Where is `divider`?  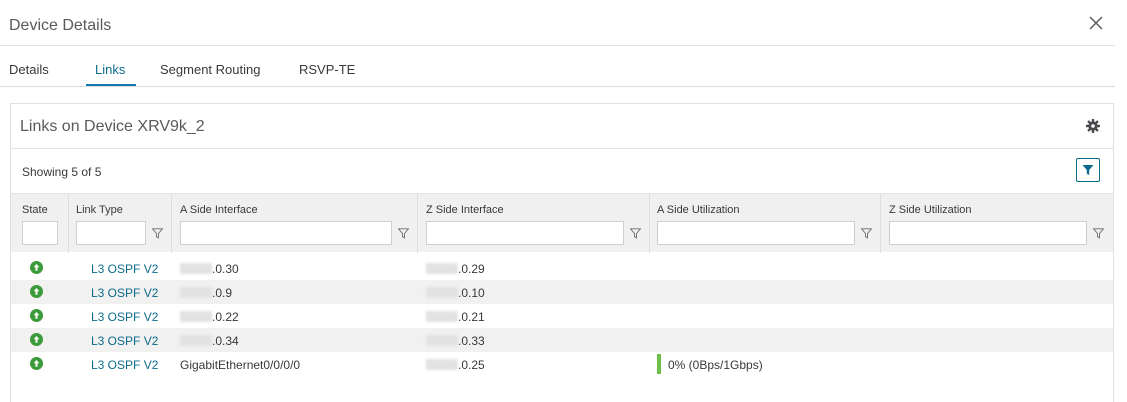
divider is located at coordinates (562, 148).